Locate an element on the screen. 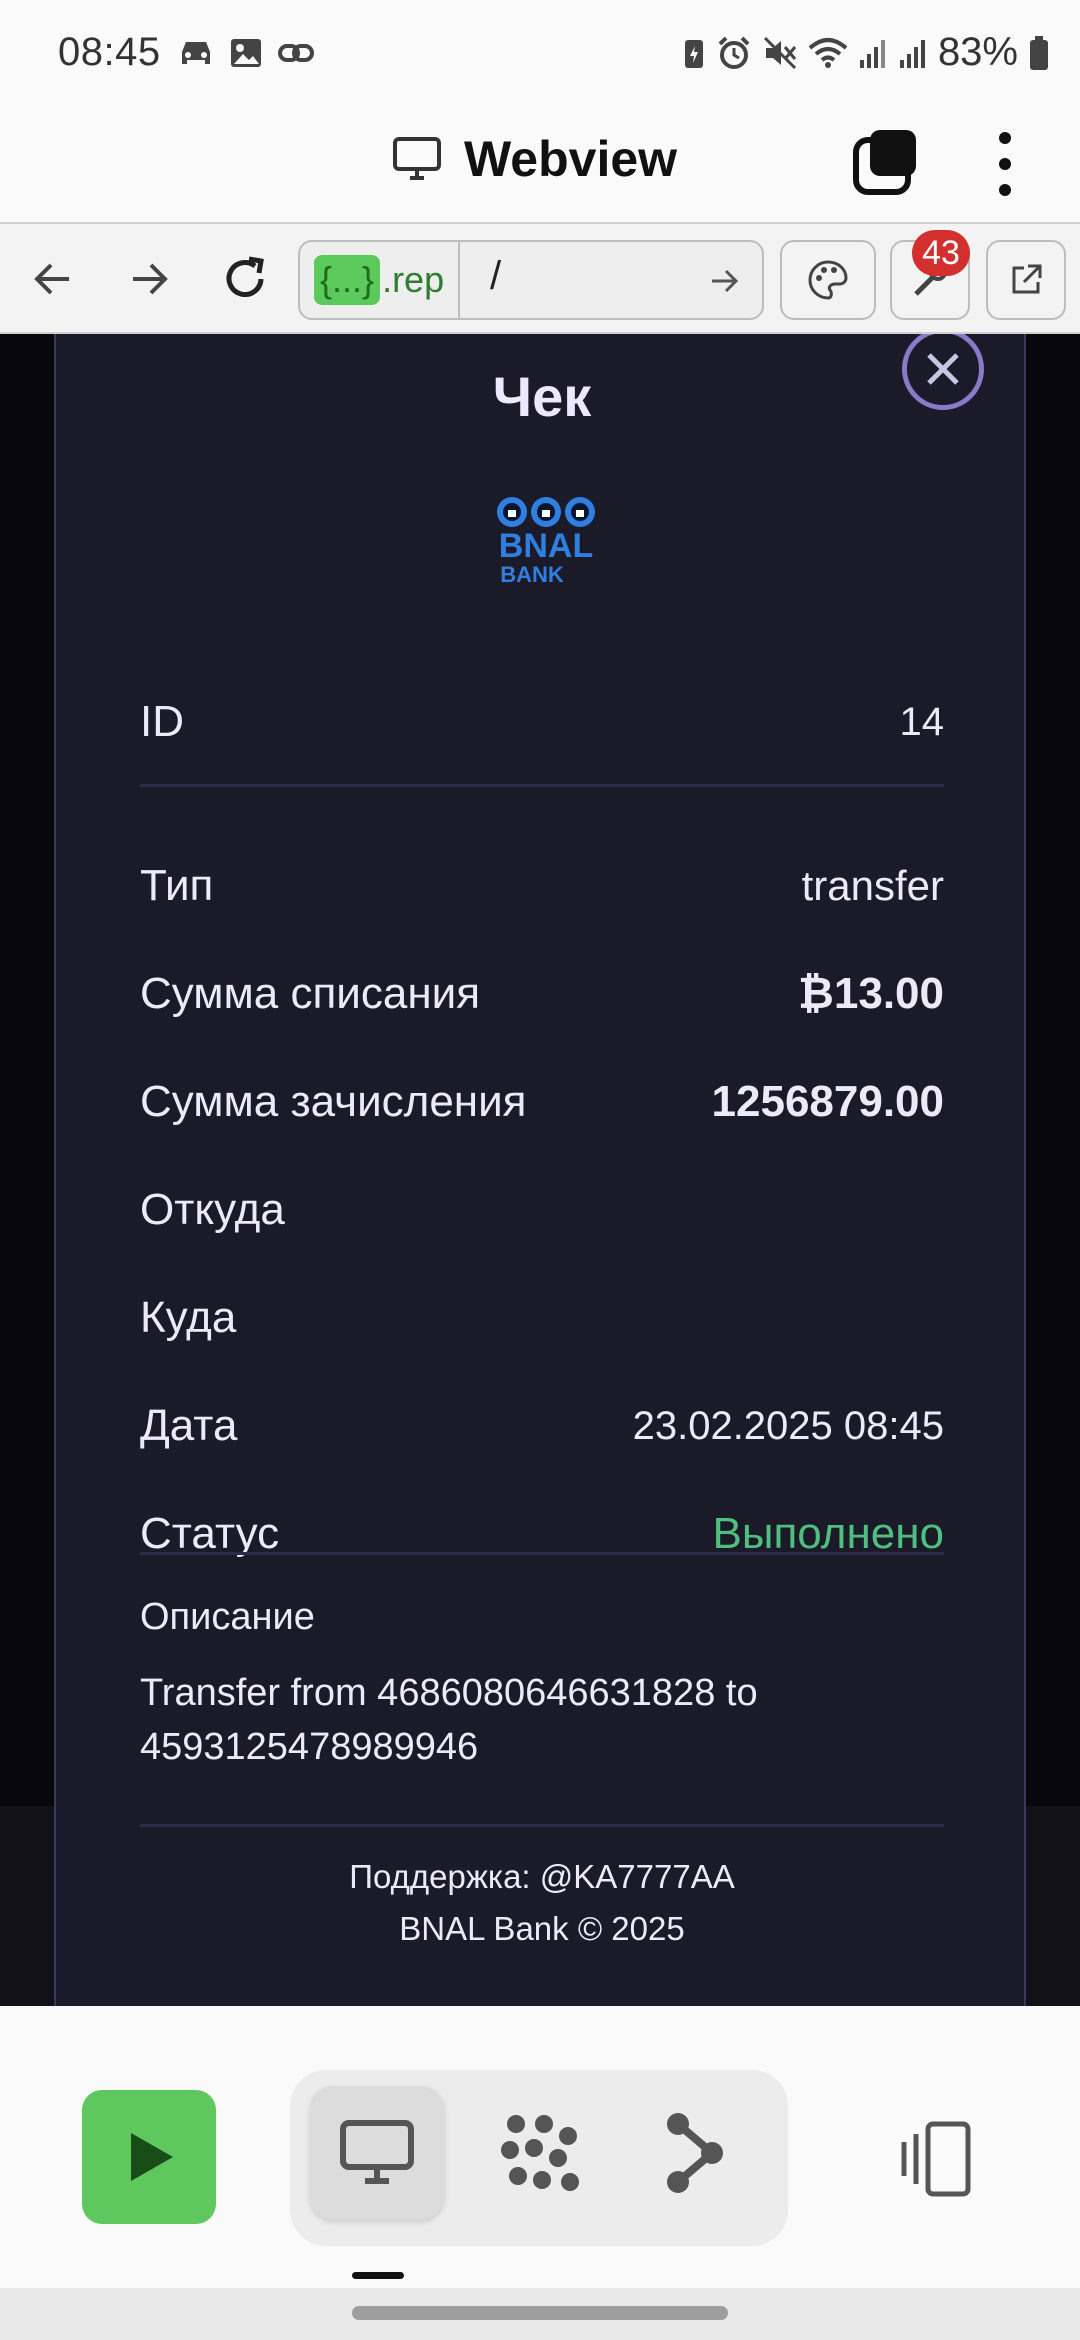 The width and height of the screenshot is (1080, 2340). debit-value: ₿13.00 is located at coordinates (871, 993).